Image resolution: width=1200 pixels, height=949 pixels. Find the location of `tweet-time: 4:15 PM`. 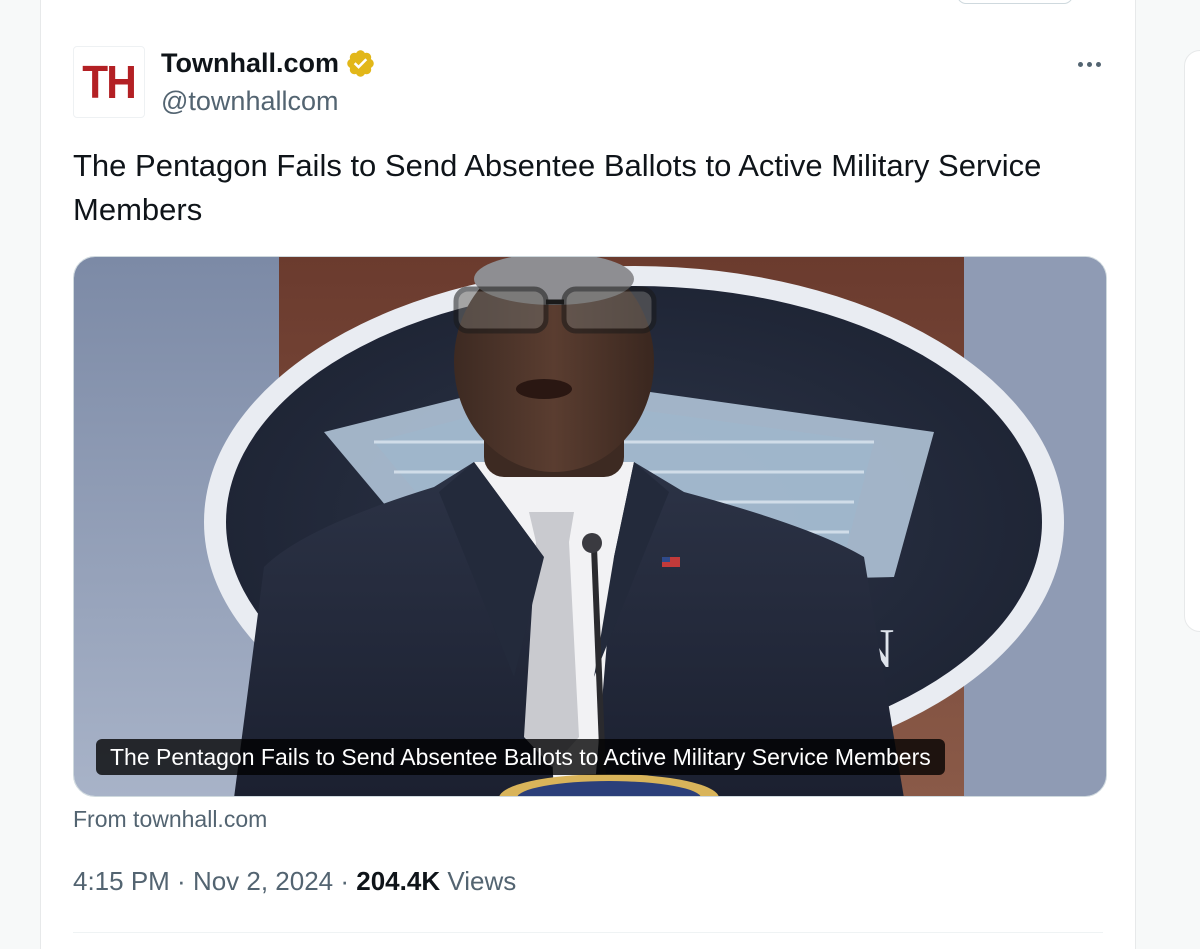

tweet-time: 4:15 PM is located at coordinates (121, 881).